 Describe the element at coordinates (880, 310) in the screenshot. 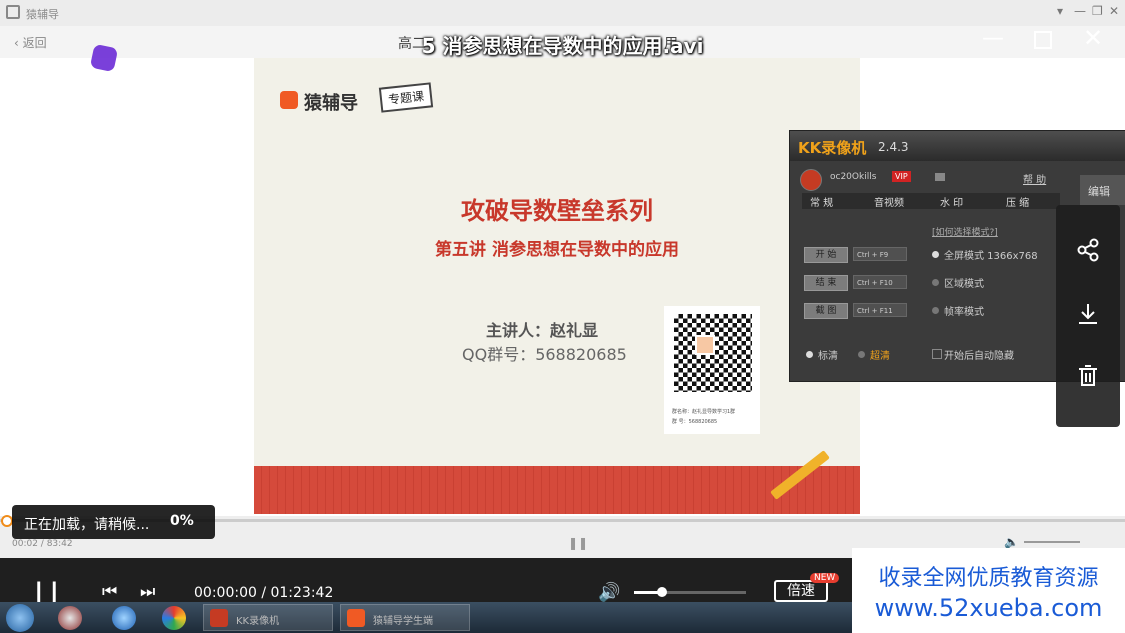

I see `screenshot-hotkey: Ctrl + F11` at that location.